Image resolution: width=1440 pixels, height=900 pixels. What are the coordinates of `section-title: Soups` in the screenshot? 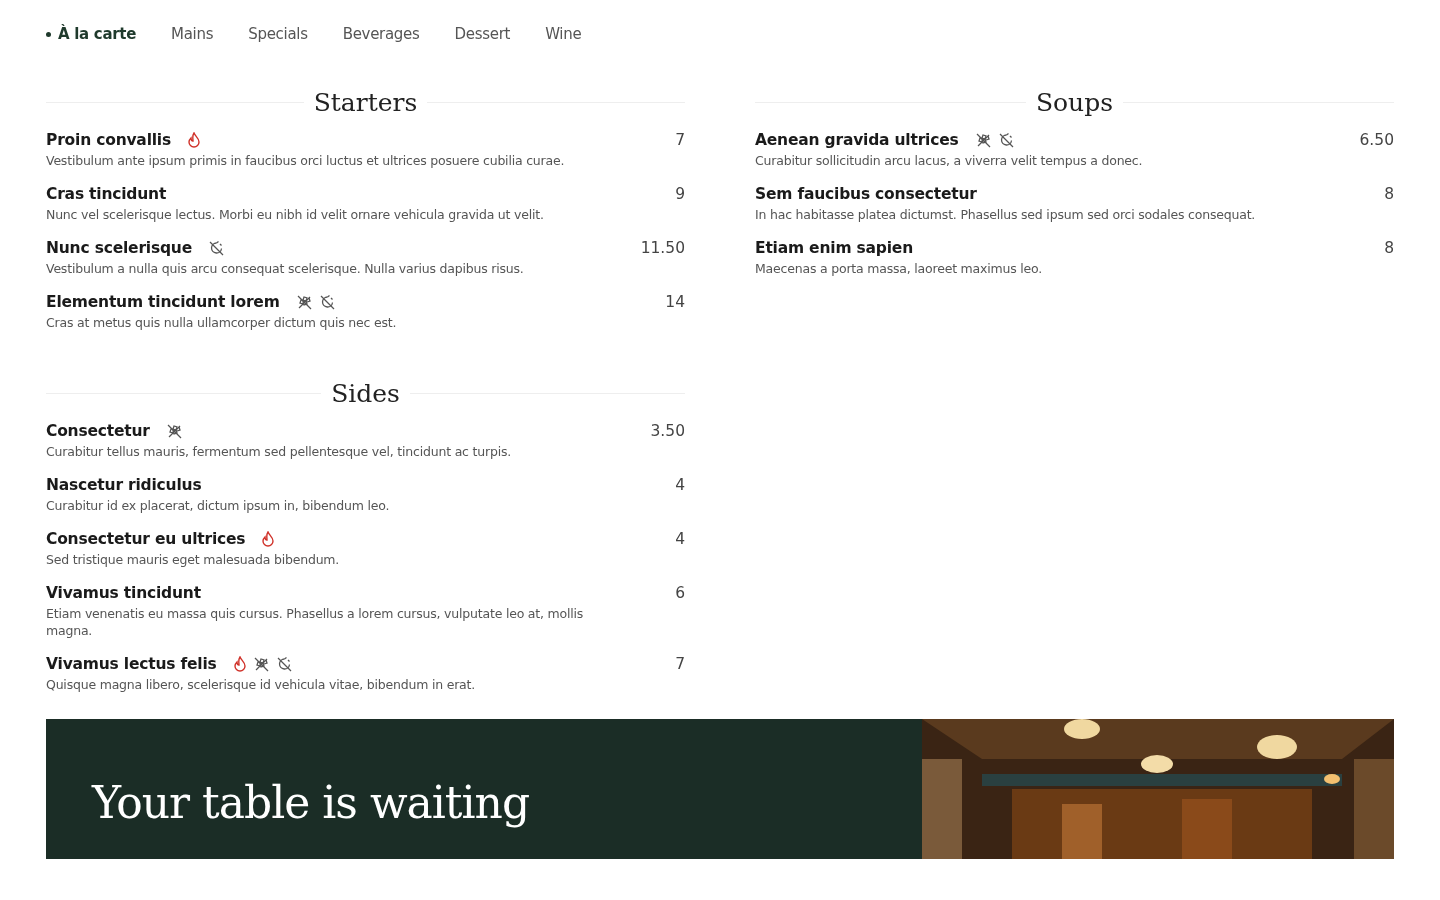 It's located at (1074, 102).